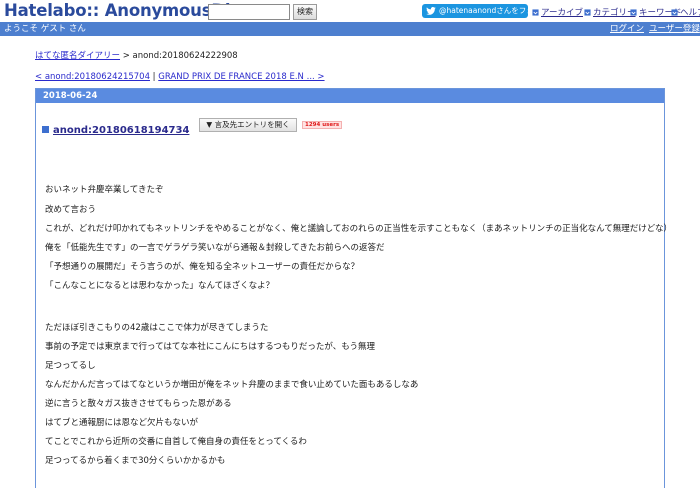 This screenshot has height=488, width=700. I want to click on twitter-follow-button: @hatenaanondさんをフォロー, so click(475, 11).